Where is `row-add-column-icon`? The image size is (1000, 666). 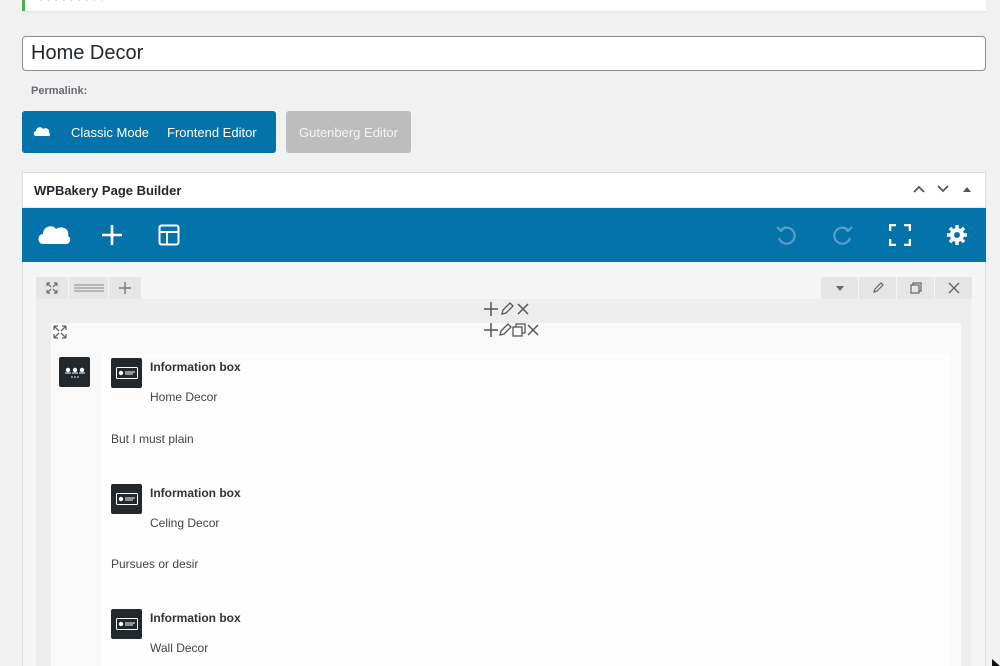 row-add-column-icon is located at coordinates (125, 288).